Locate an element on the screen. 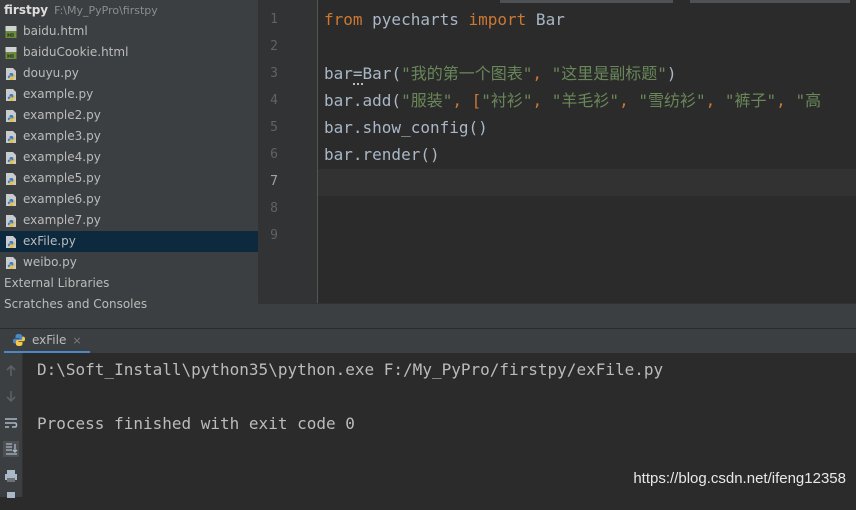 The image size is (856, 510). file-item: example4.py is located at coordinates (129, 157).